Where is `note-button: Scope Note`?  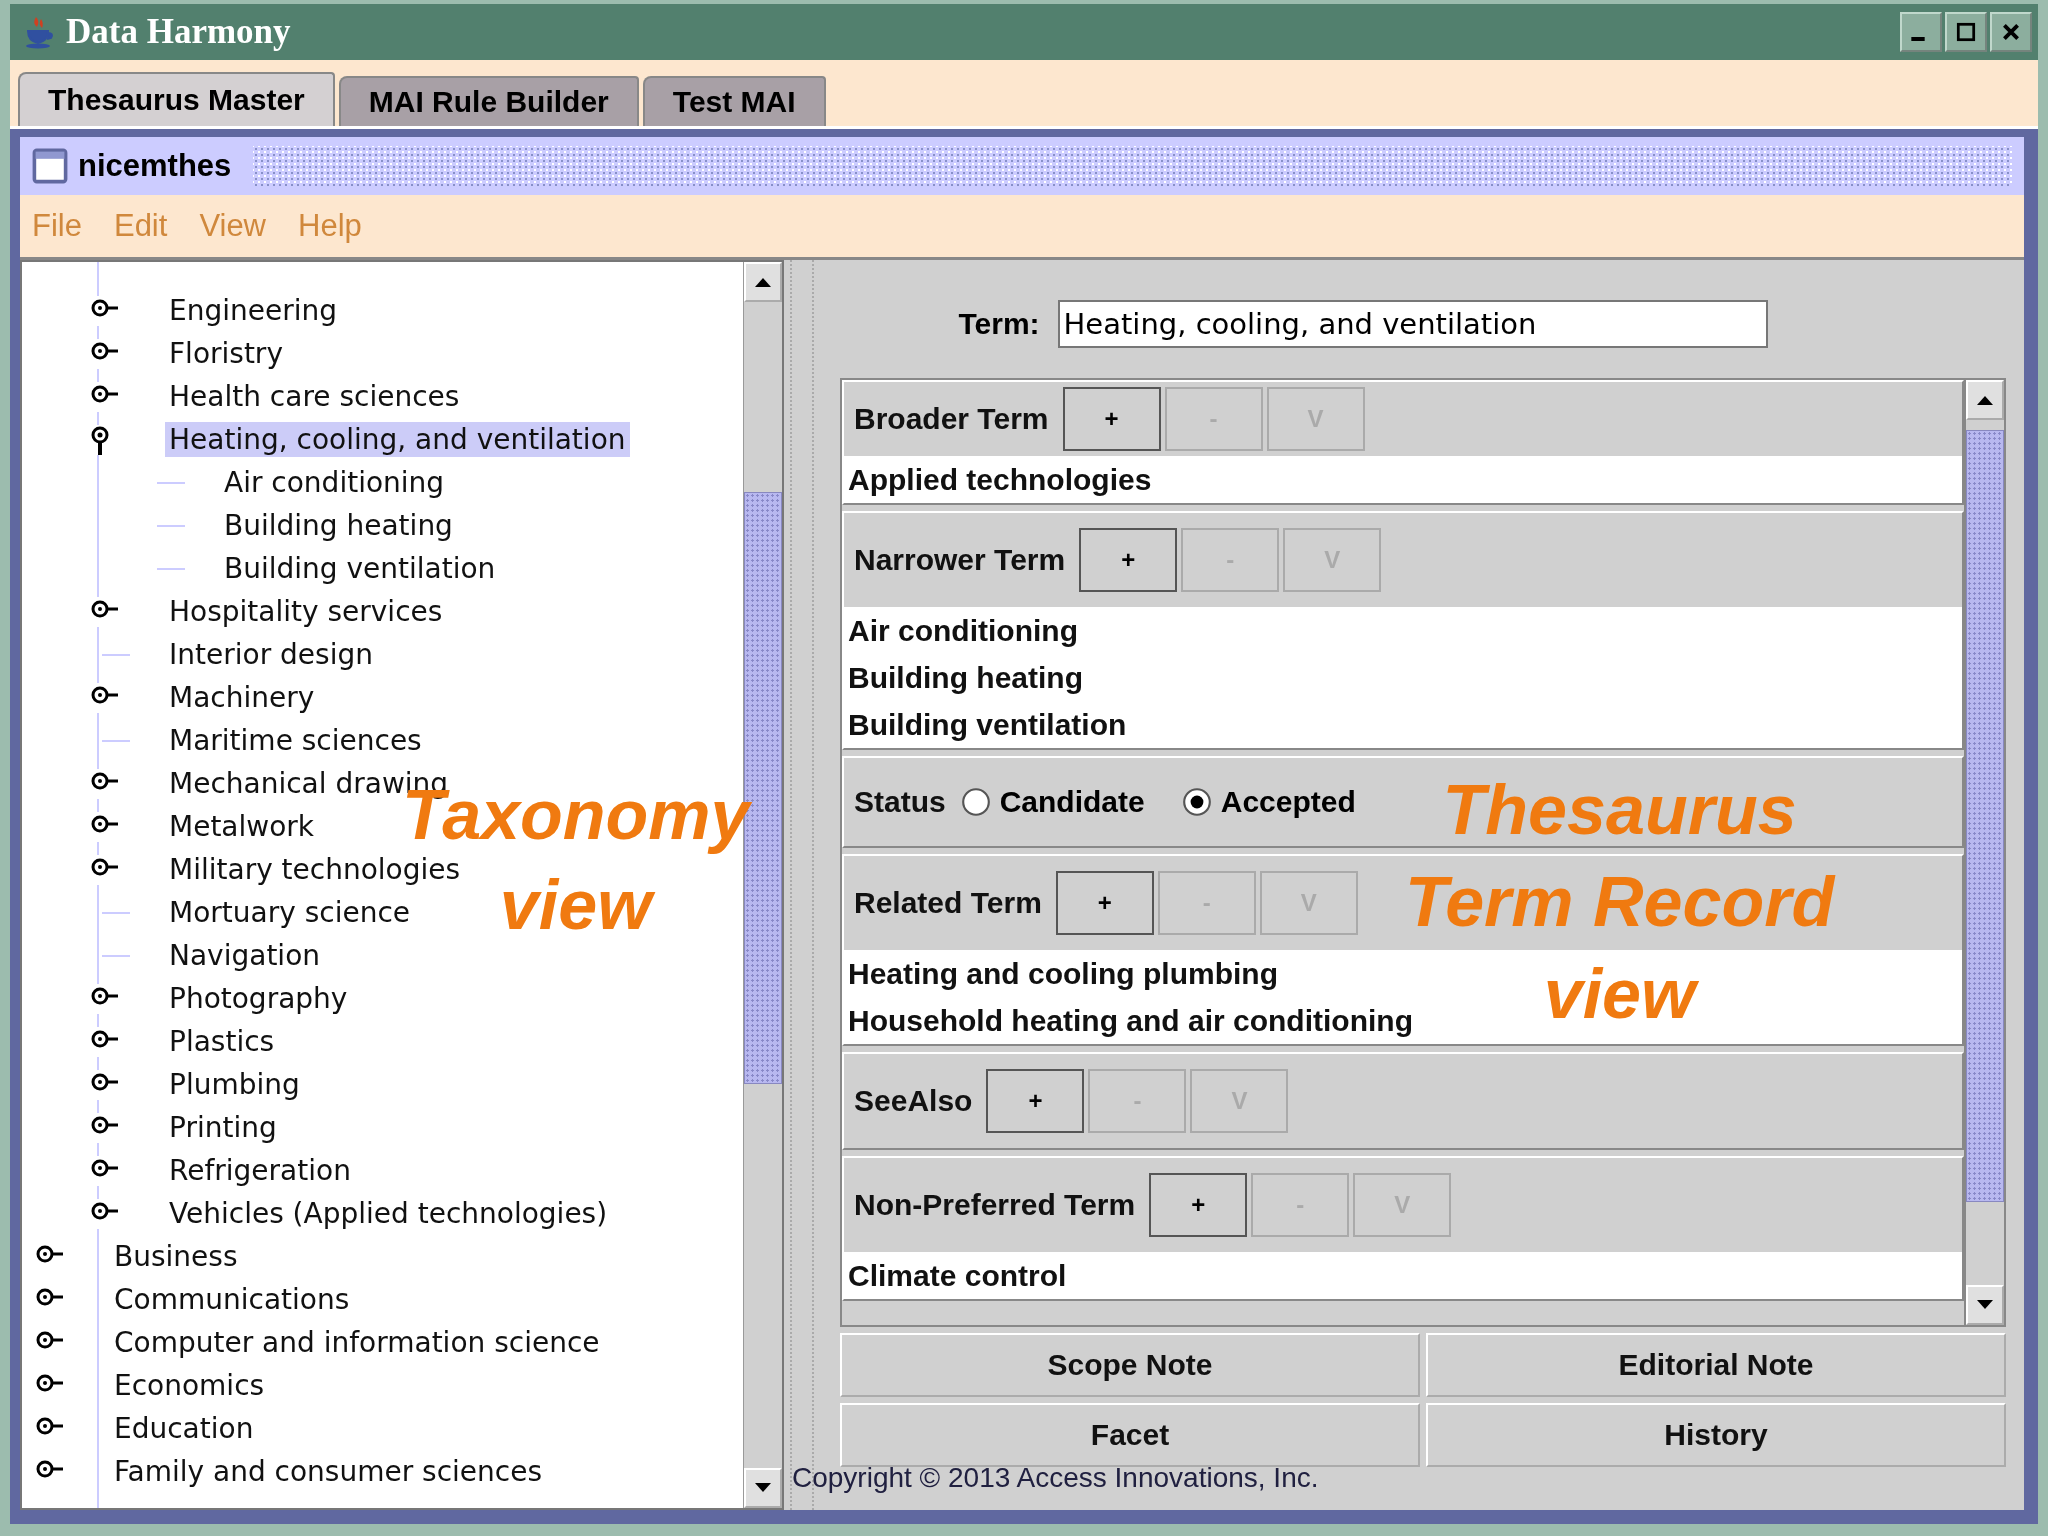
note-button: Scope Note is located at coordinates (1130, 1365).